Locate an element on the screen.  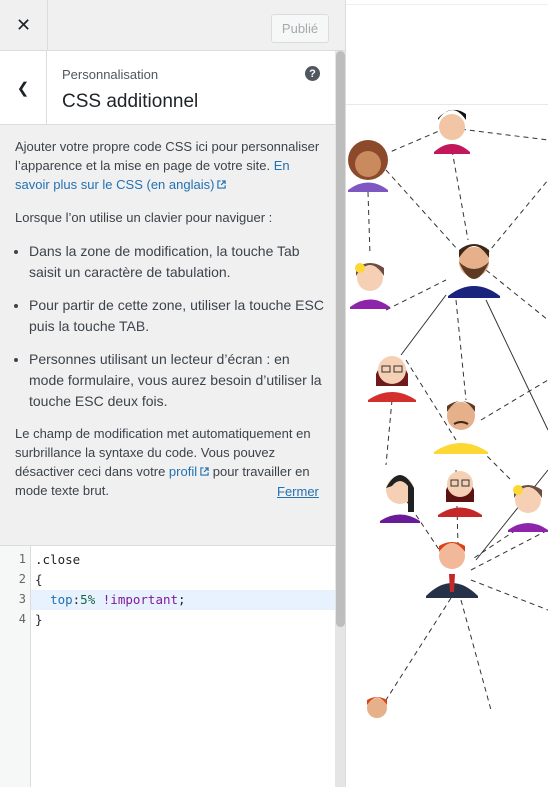
section-header: ❮ Personnalisation CSS additionnel ? is located at coordinates (167, 88).